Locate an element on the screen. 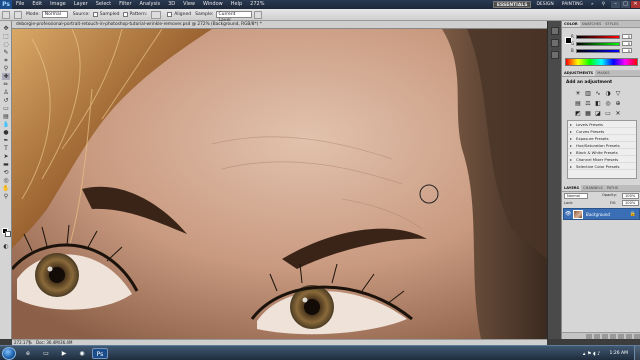 The height and width of the screenshot is (360, 640). pattern-picker-icon is located at coordinates (156, 14).